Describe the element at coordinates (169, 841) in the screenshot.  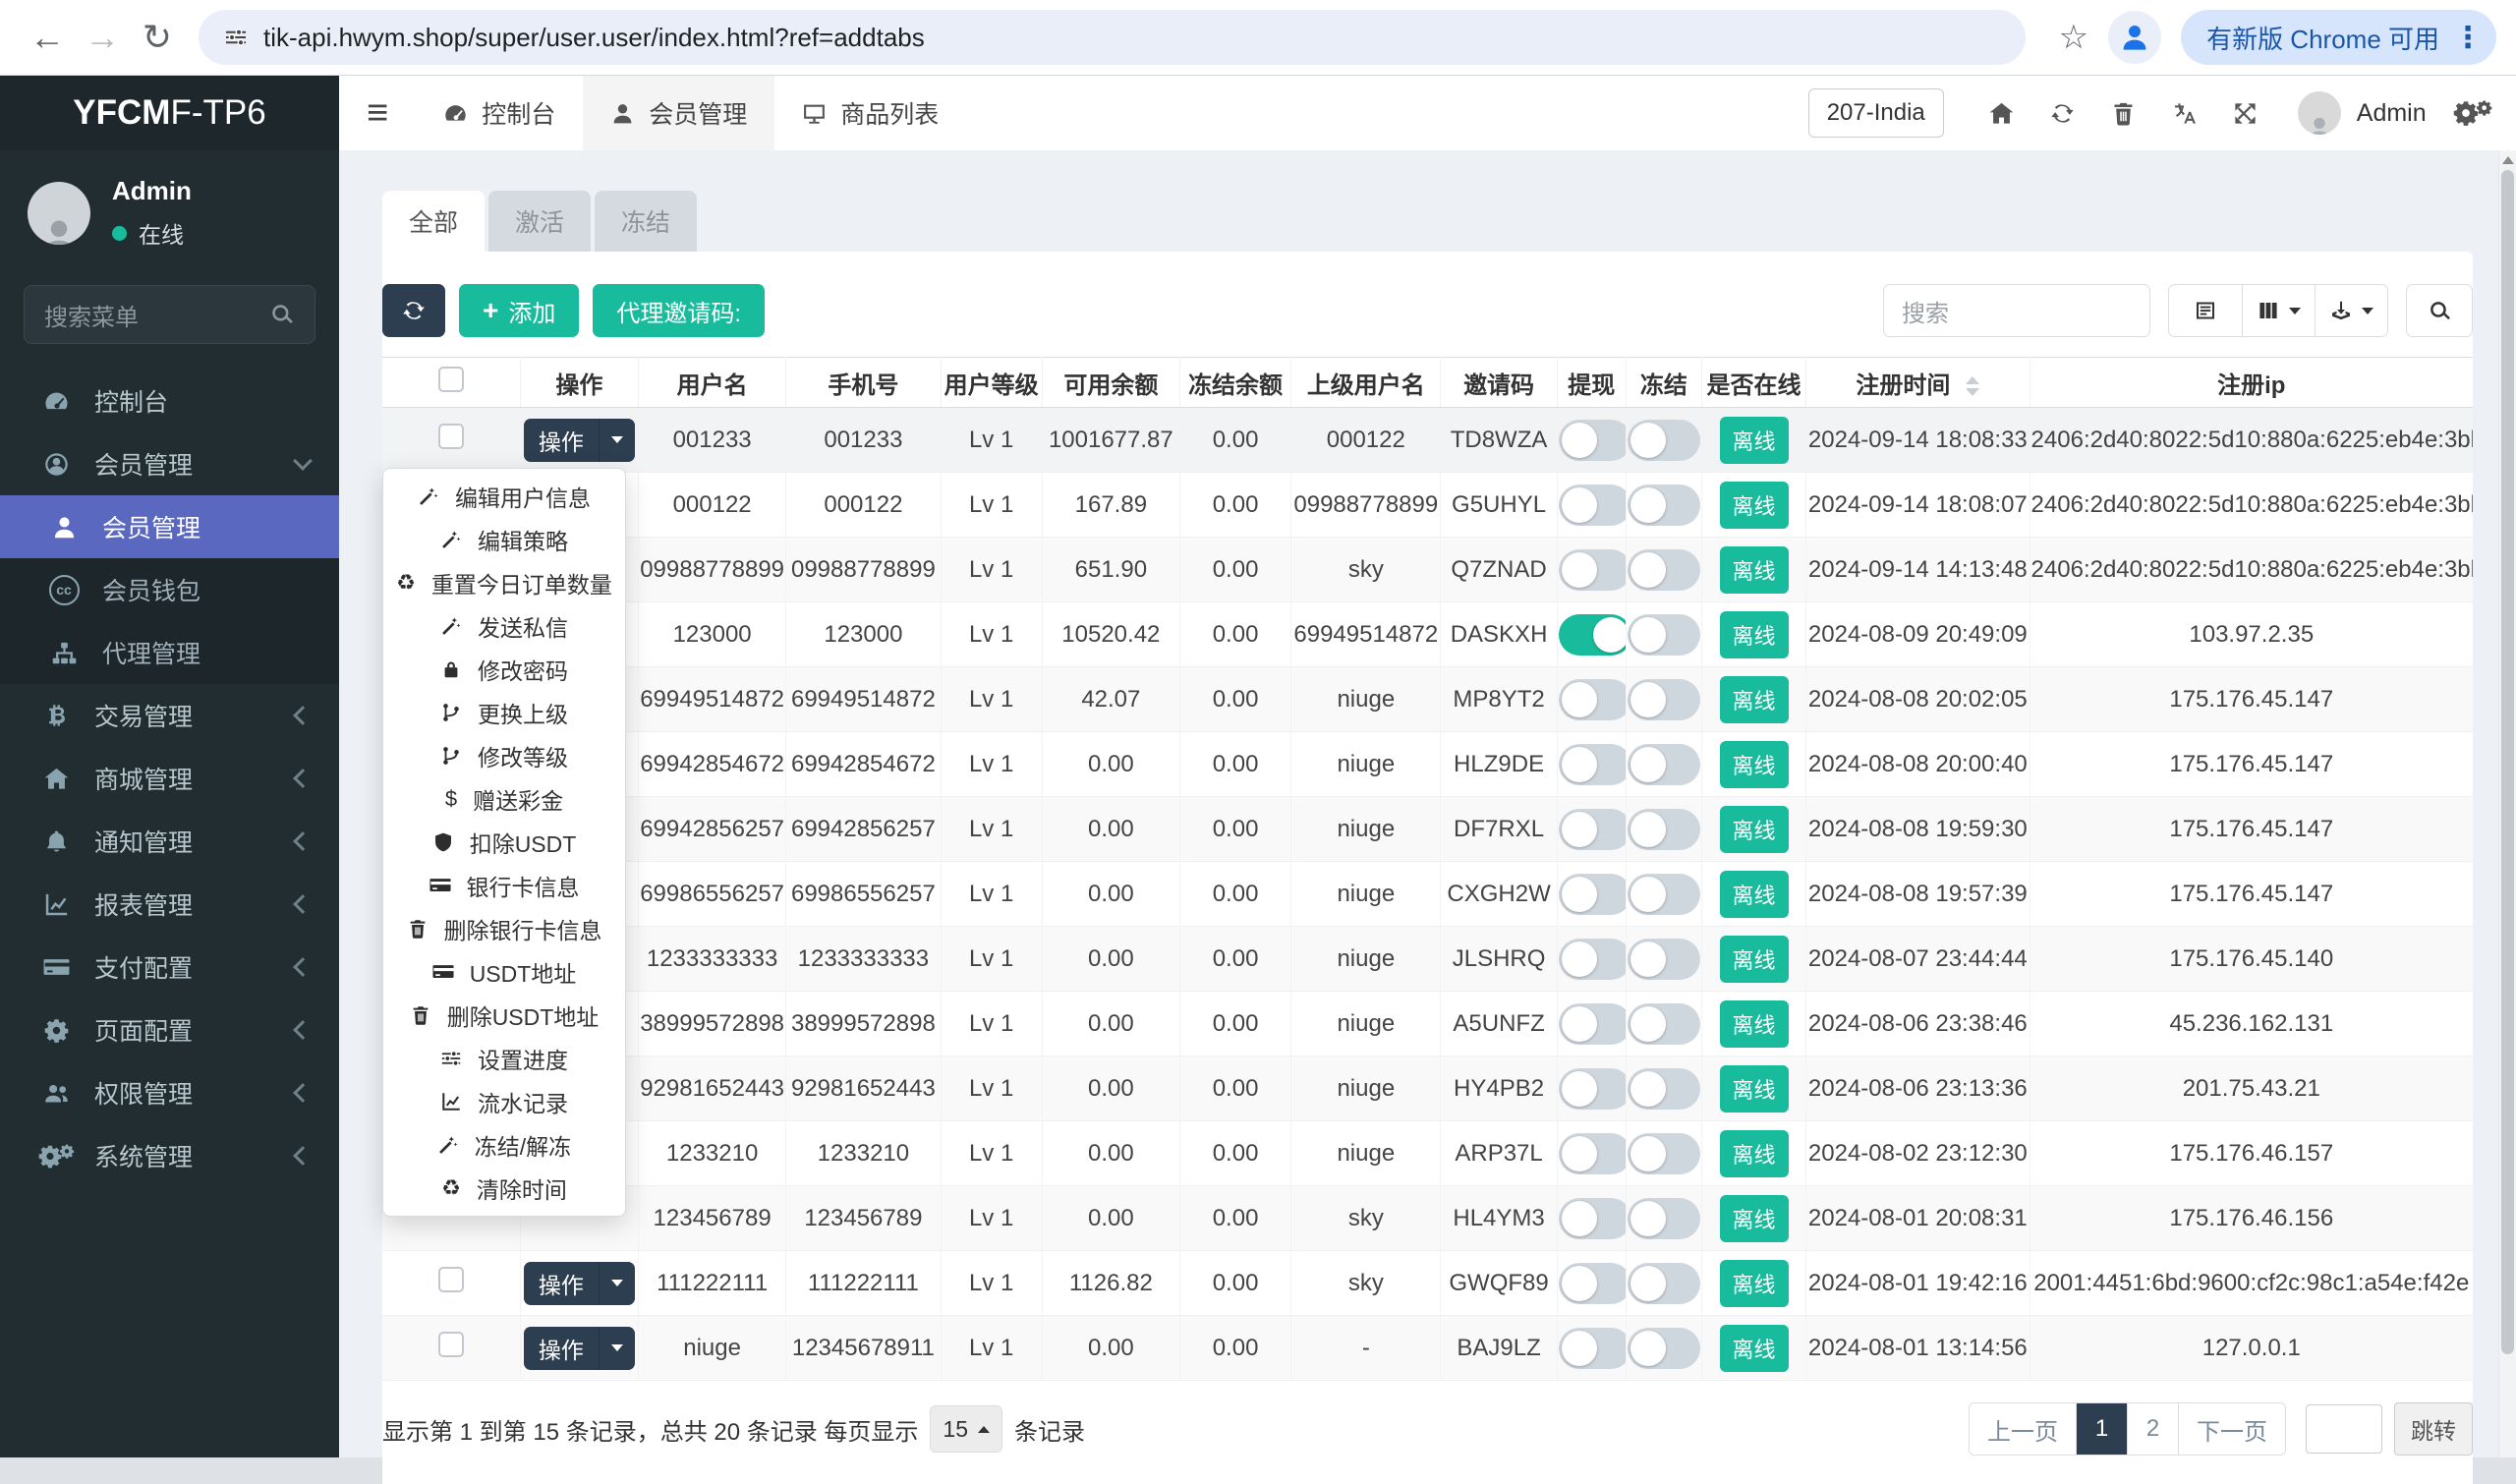
I see `sidebar-item-4: 通知管理` at that location.